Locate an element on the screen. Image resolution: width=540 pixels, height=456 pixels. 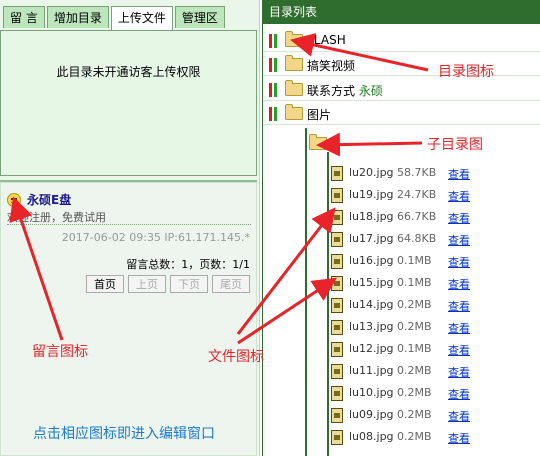
file-name: lu18.jpg is located at coordinates (371, 216).